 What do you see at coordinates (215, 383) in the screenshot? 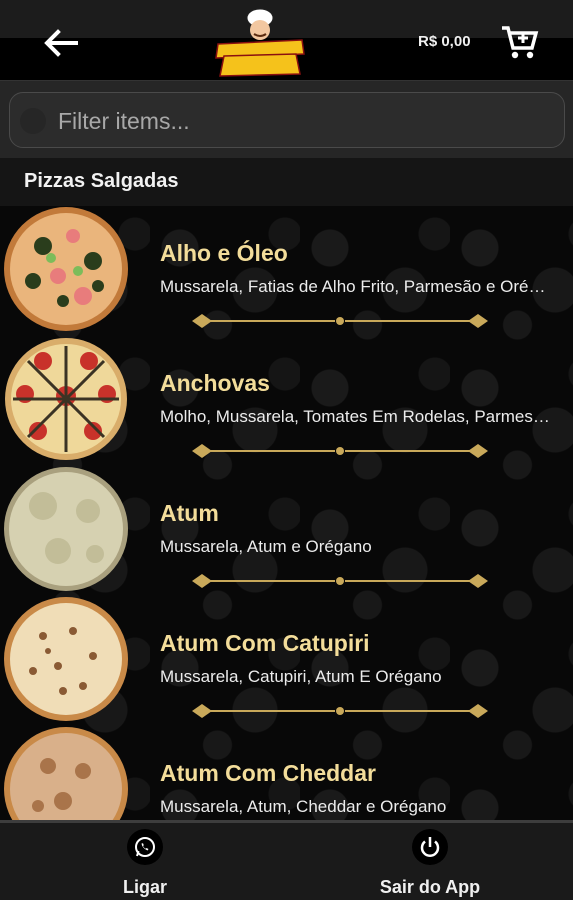
I see `item-name: Anchovas` at bounding box center [215, 383].